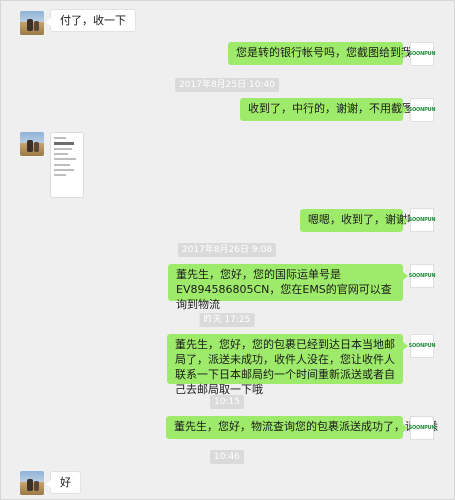 Image resolution: width=455 pixels, height=500 pixels. Describe the element at coordinates (227, 457) in the screenshot. I see `timestamp: 10:46` at that location.